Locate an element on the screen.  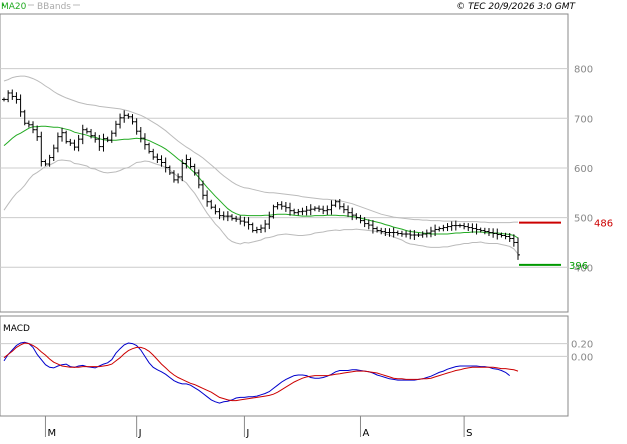
x-tick-label: S is located at coordinates (469, 433).